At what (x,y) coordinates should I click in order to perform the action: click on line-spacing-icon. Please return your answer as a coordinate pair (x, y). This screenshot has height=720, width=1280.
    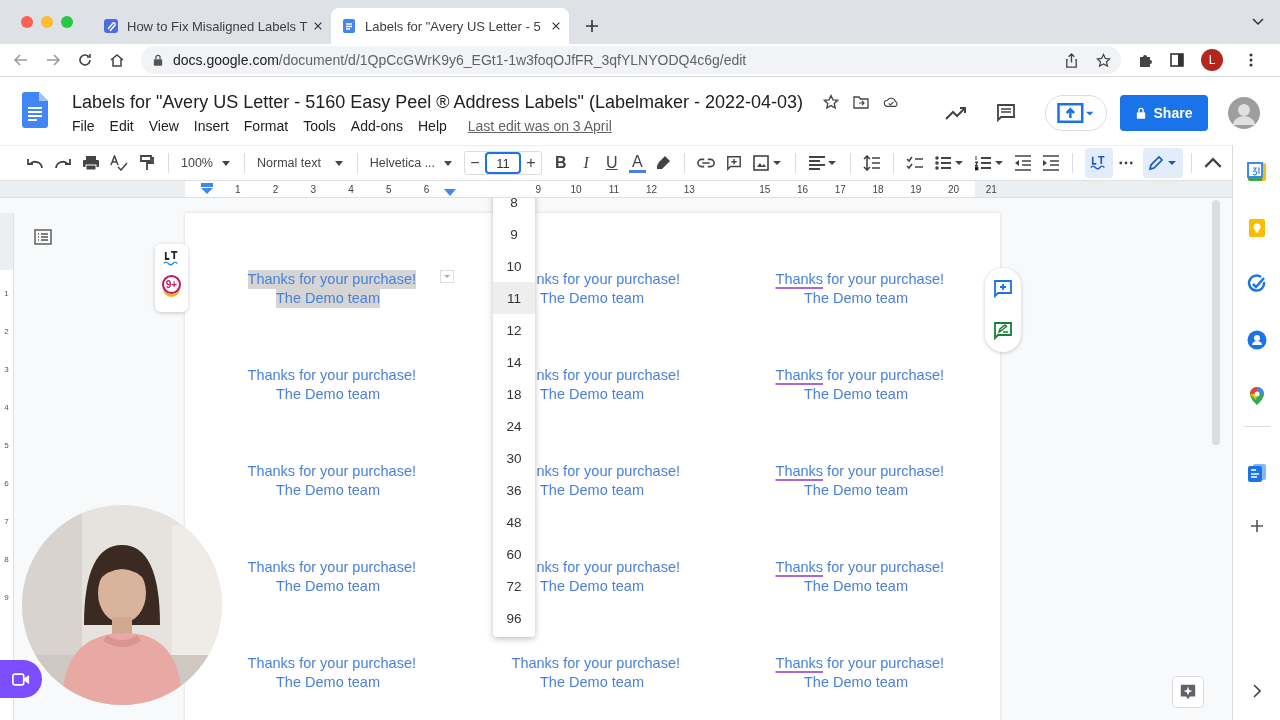
    Looking at the image, I should click on (872, 163).